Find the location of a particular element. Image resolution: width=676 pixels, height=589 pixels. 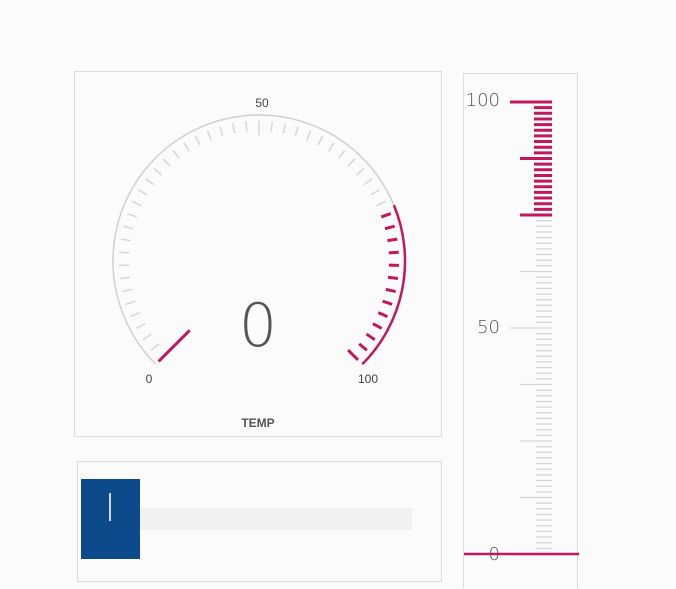

gauge-max-label: 100 is located at coordinates (368, 379).